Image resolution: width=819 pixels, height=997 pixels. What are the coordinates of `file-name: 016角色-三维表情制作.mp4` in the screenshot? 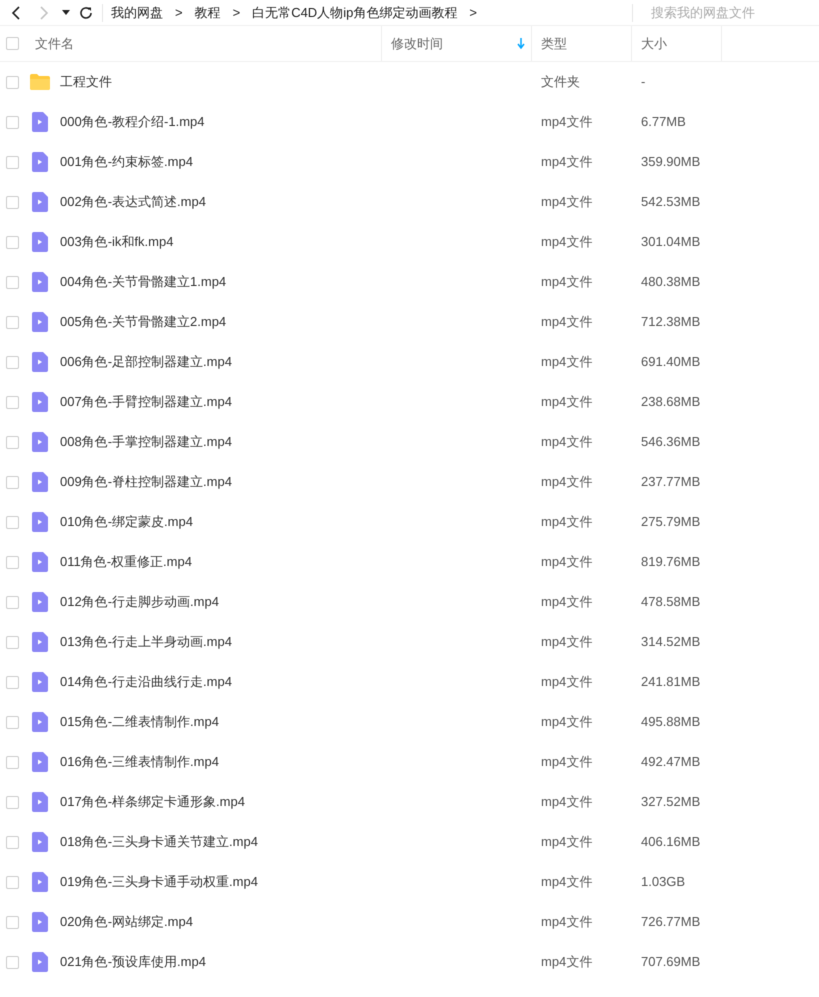 It's located at (139, 762).